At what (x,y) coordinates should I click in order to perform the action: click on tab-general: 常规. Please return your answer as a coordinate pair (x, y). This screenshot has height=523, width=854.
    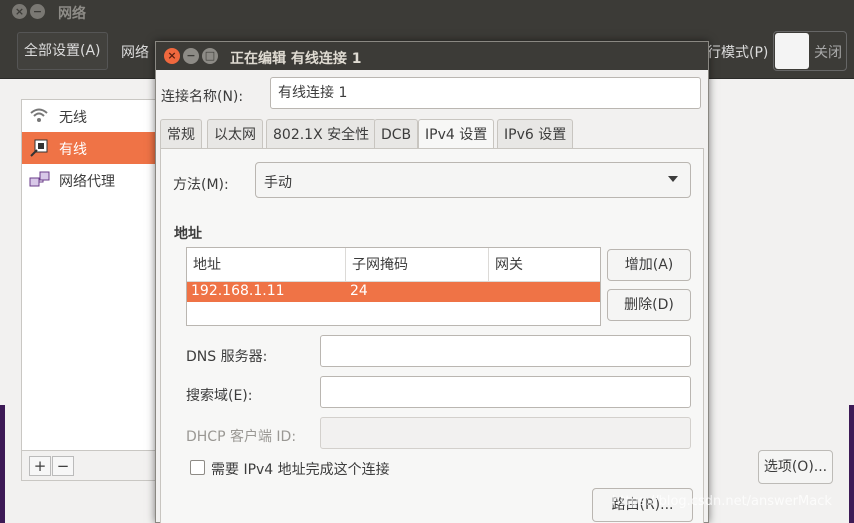
    Looking at the image, I should click on (181, 134).